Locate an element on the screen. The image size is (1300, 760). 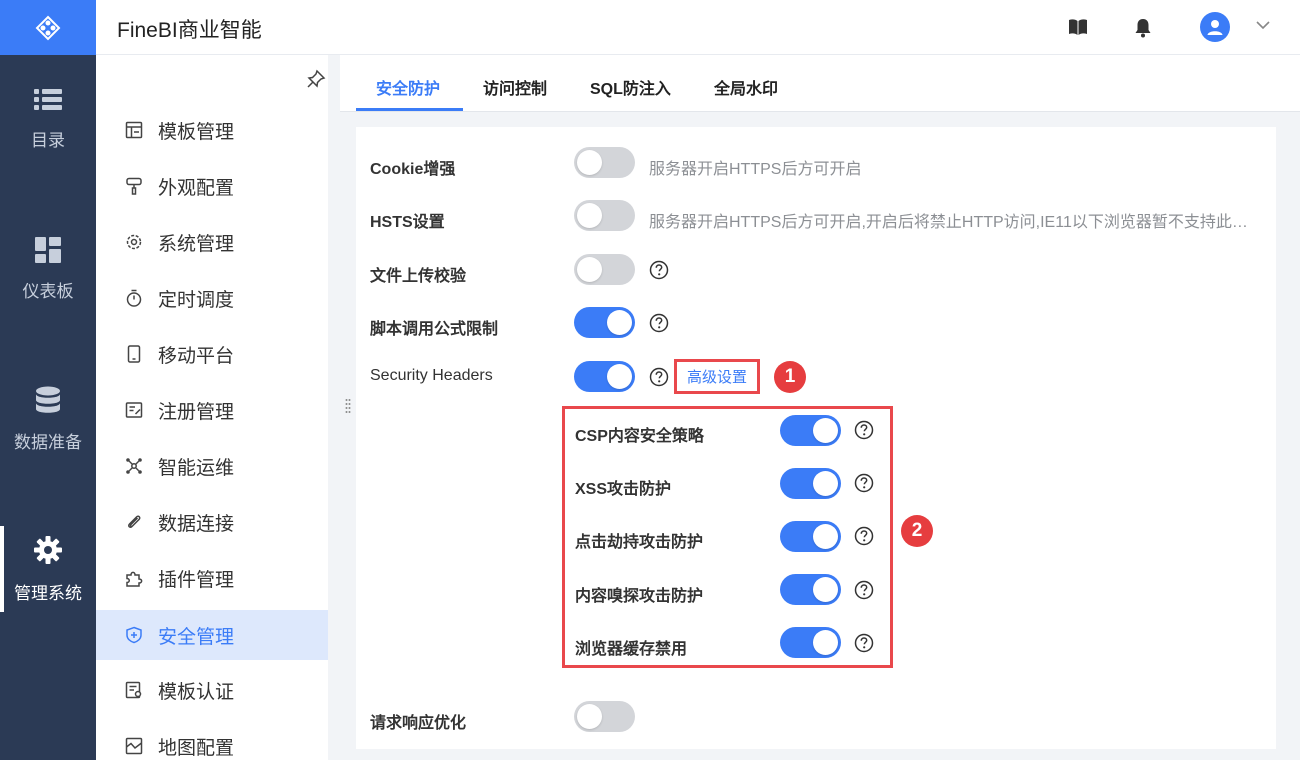
sidebar-item-label: 定时调度 is located at coordinates (196, 300).